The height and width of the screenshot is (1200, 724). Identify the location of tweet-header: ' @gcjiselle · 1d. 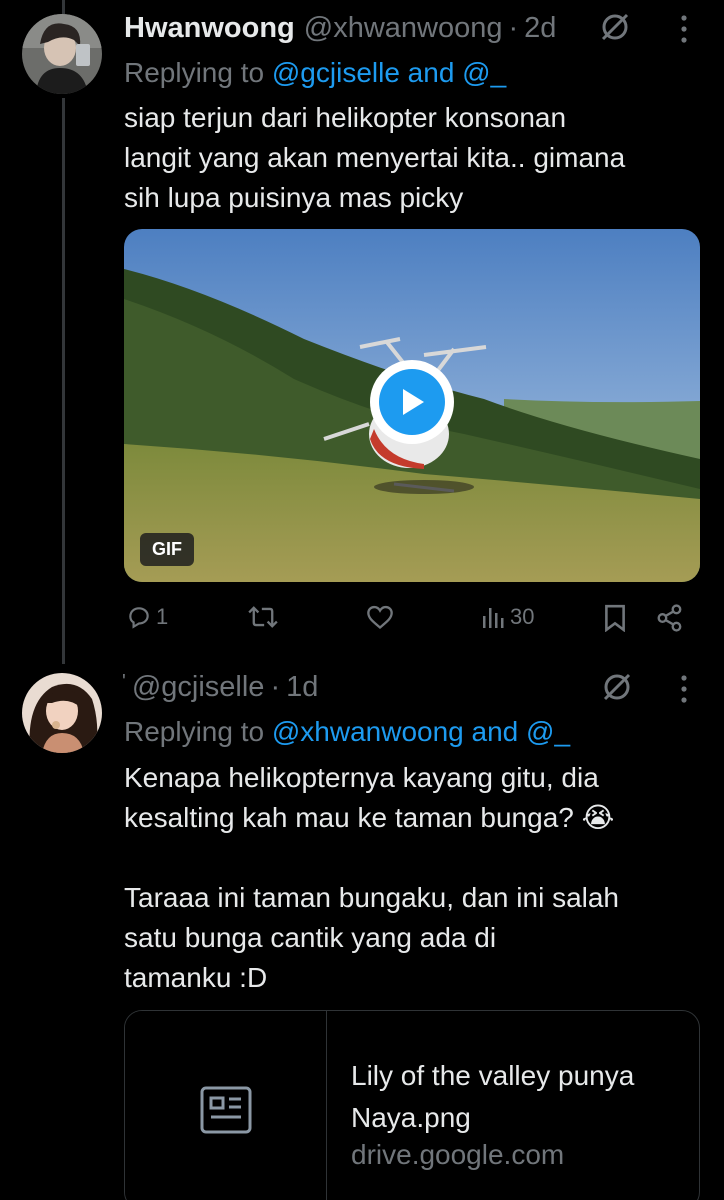
(220, 687).